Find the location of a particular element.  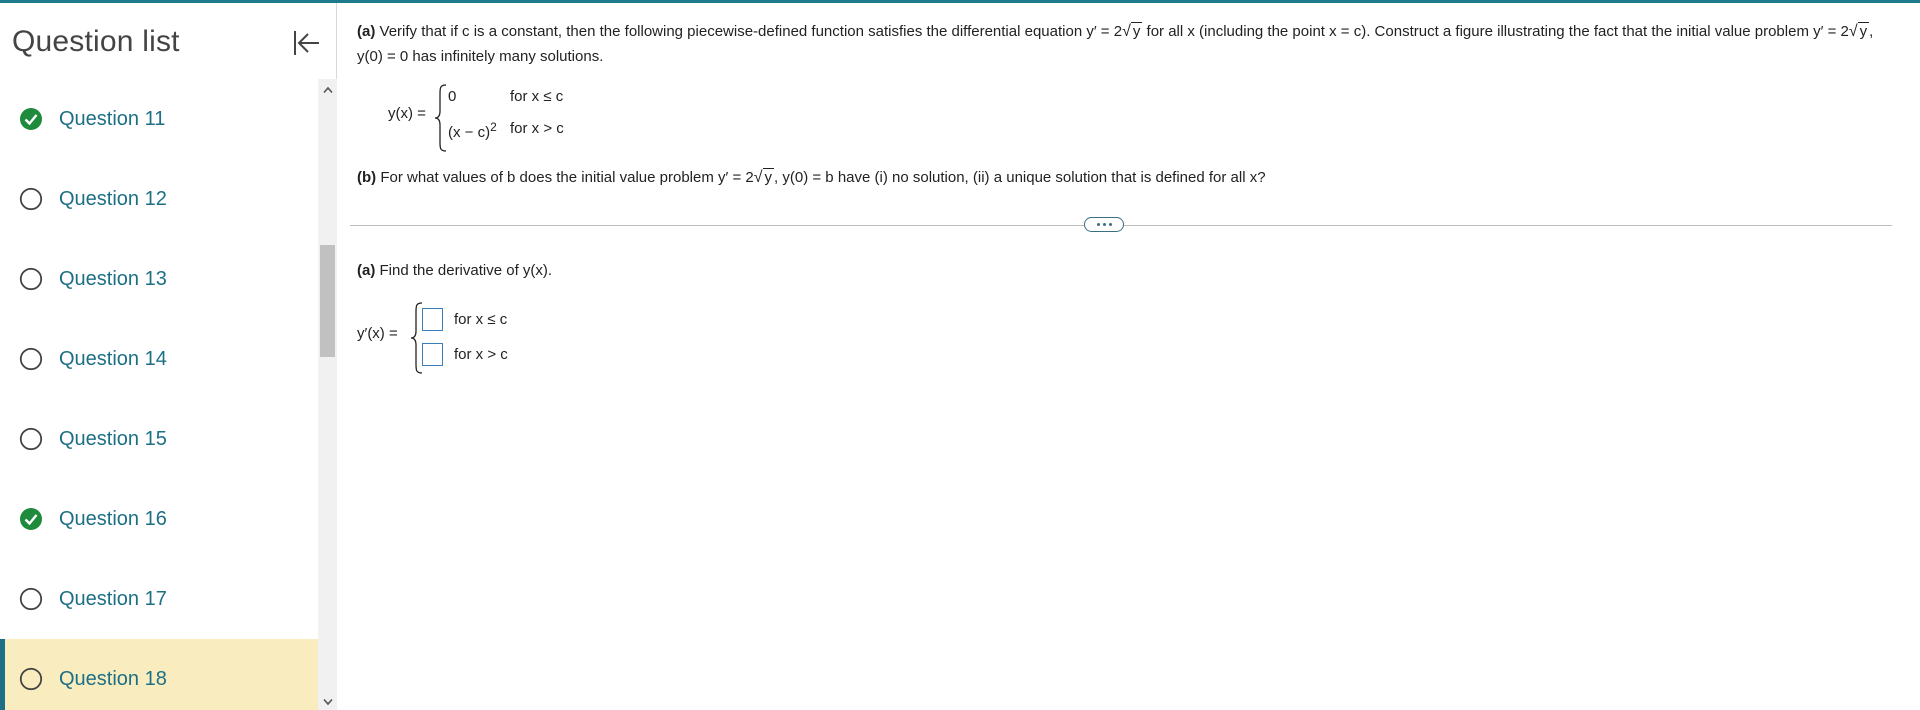

case-1-condition: for x ≤ c is located at coordinates (537, 96).